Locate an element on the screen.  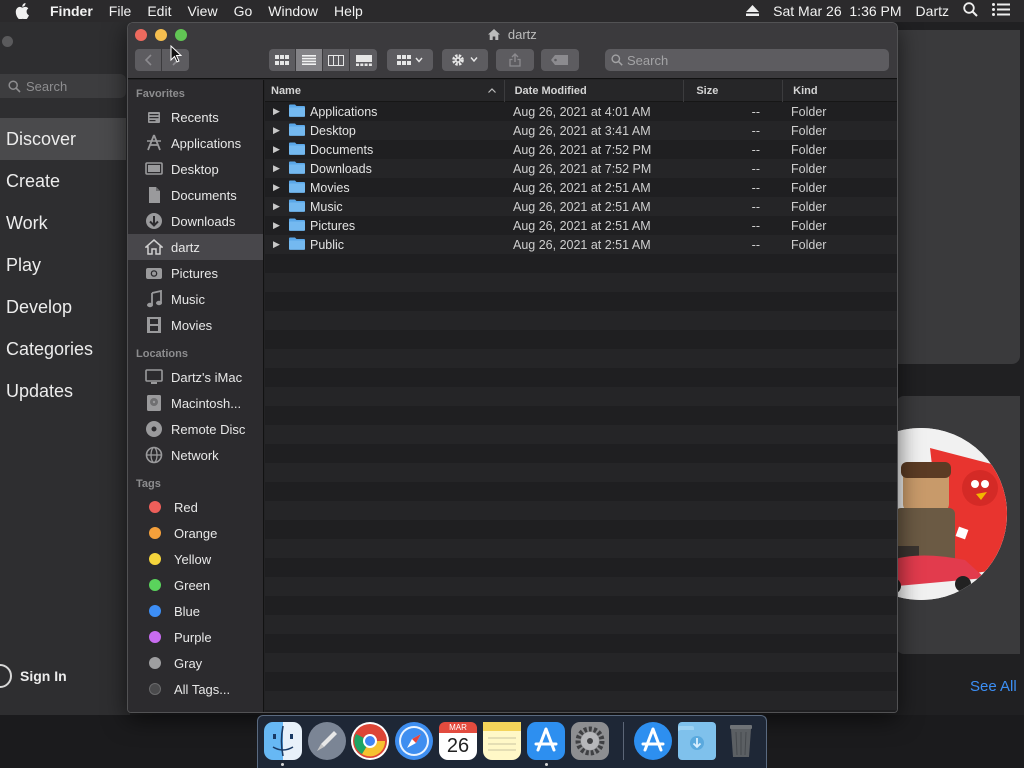
column-size: Size is located at coordinates (734, 90).